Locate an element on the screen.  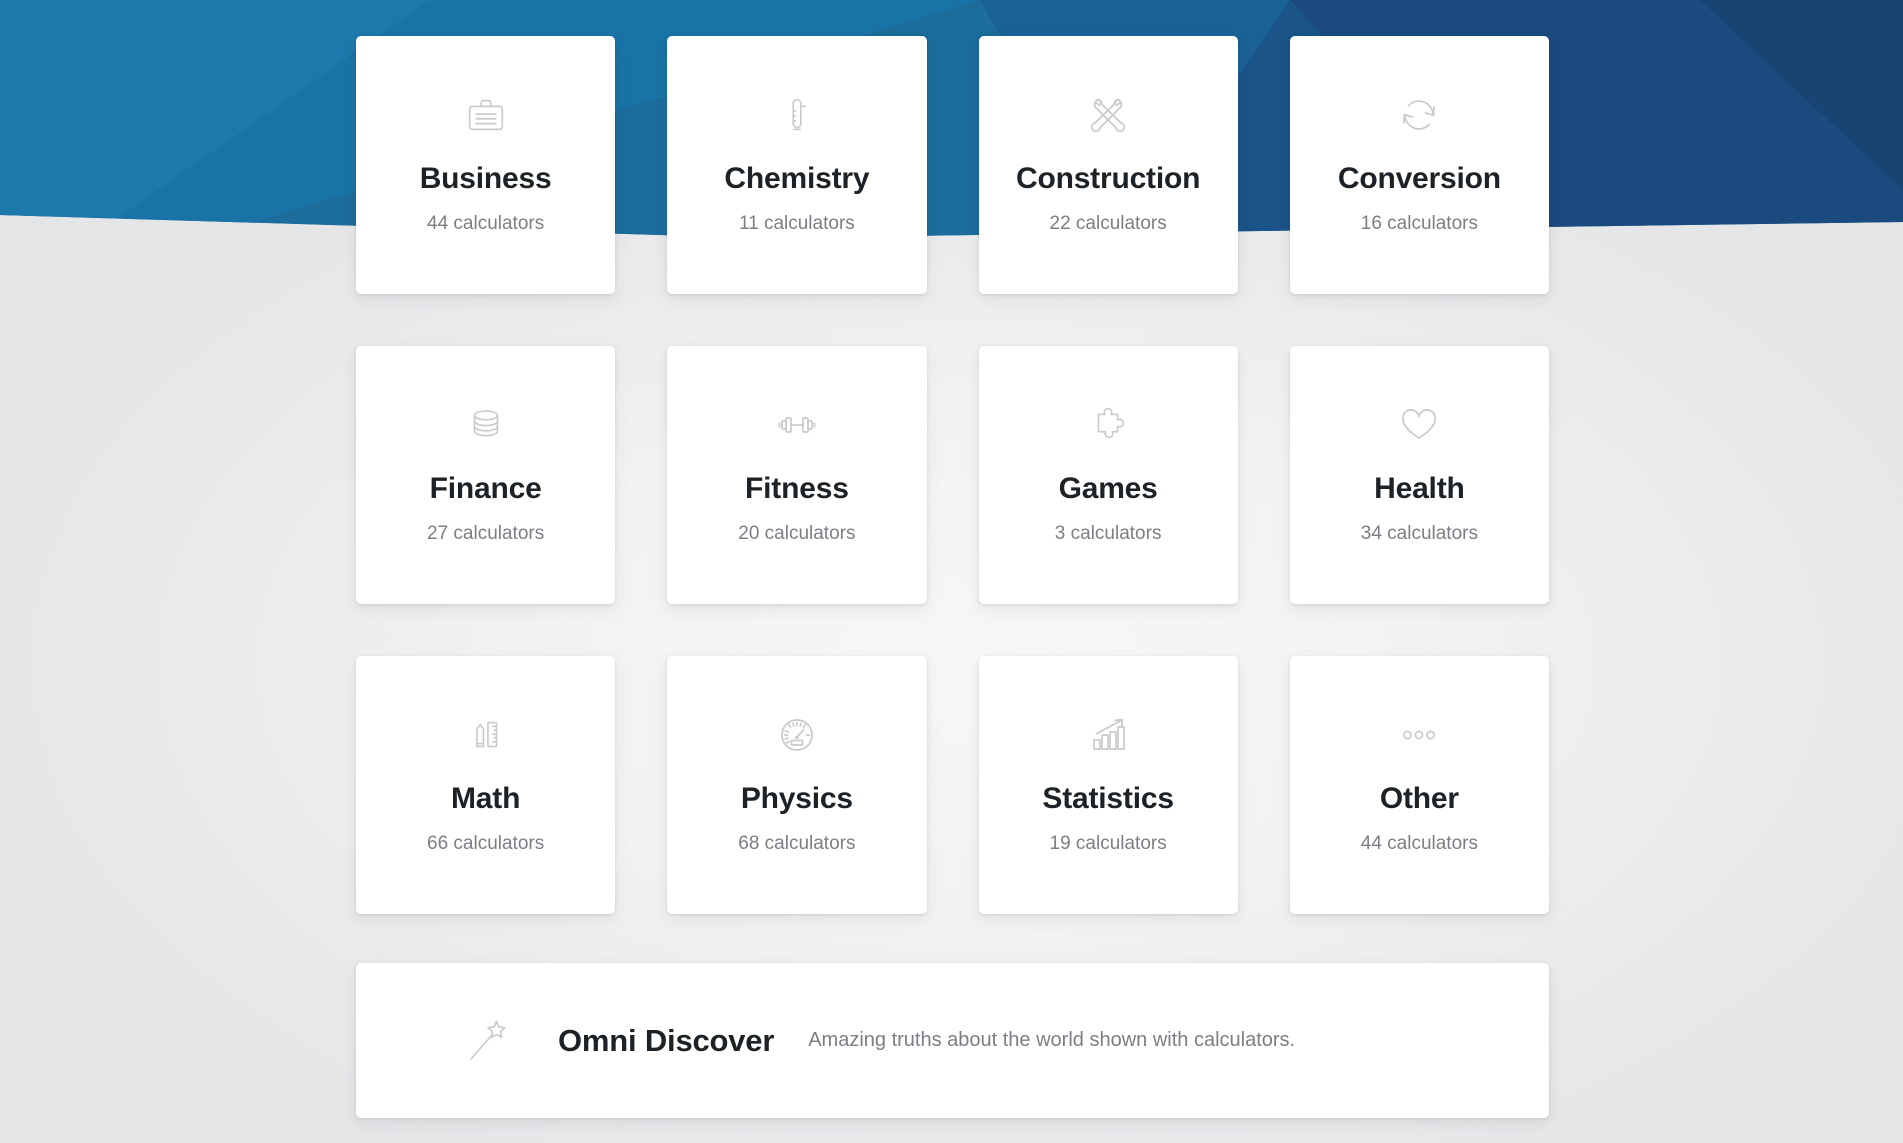
crossed-wrenches-icon is located at coordinates (1108, 115).